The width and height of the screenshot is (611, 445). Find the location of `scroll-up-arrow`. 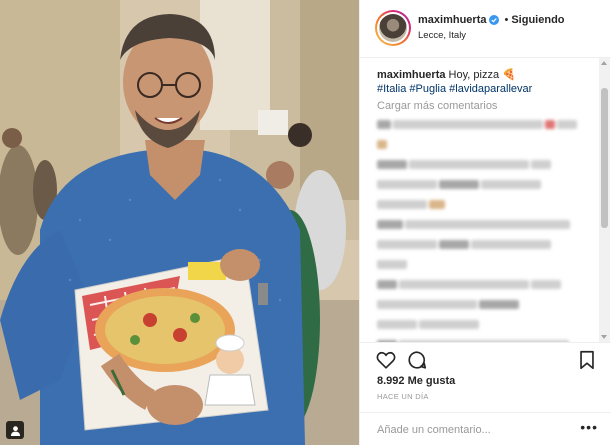

scroll-up-arrow is located at coordinates (604, 63).